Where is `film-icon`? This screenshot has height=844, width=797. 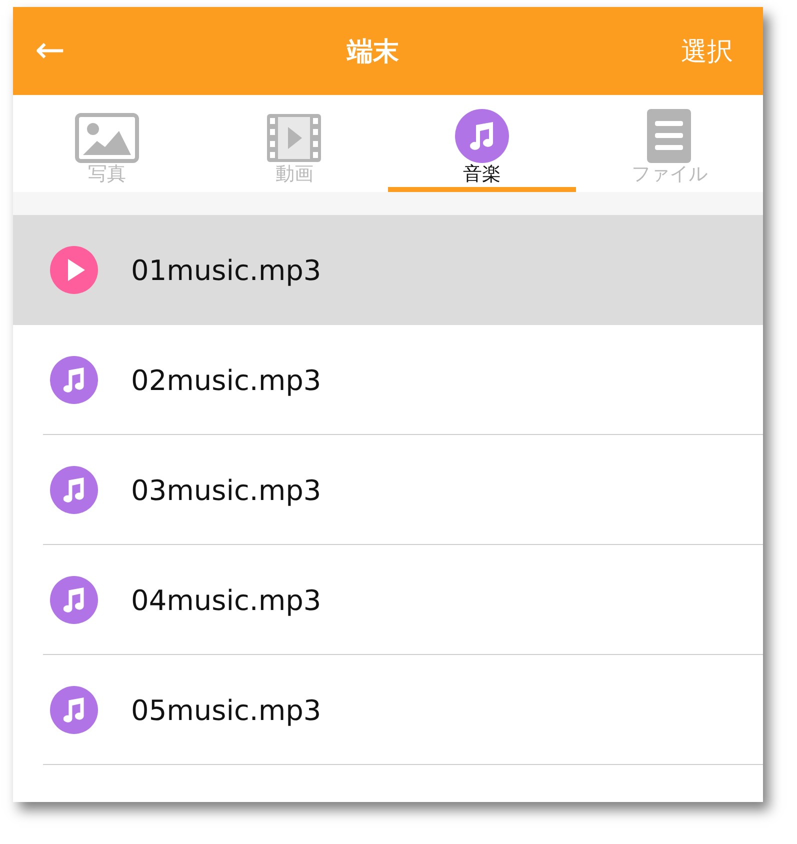
film-icon is located at coordinates (294, 138).